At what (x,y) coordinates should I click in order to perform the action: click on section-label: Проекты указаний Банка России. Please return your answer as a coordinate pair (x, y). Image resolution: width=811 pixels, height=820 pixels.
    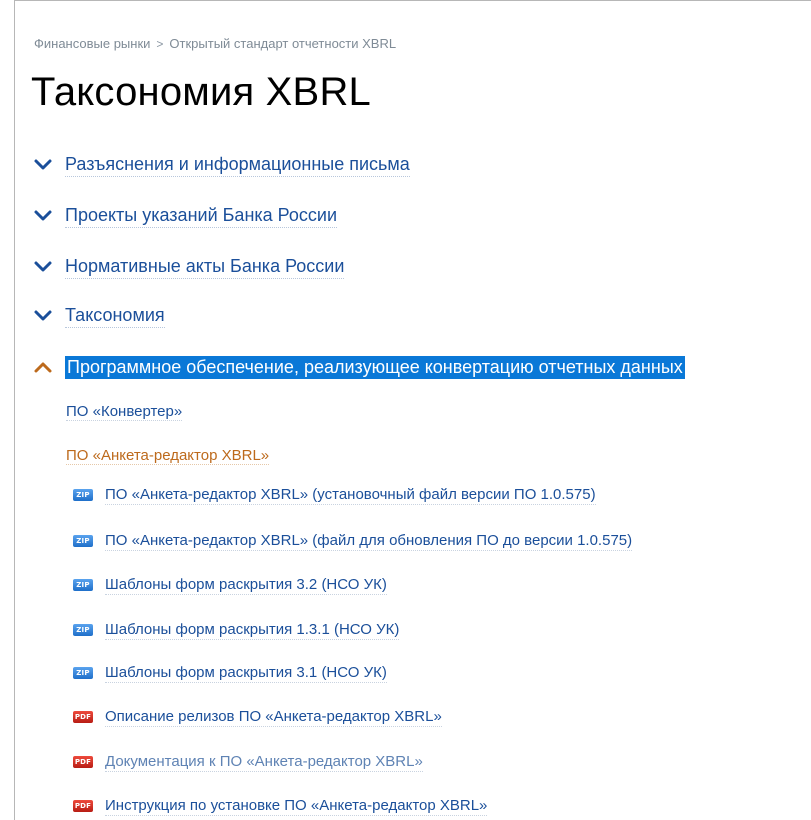
    Looking at the image, I should click on (201, 216).